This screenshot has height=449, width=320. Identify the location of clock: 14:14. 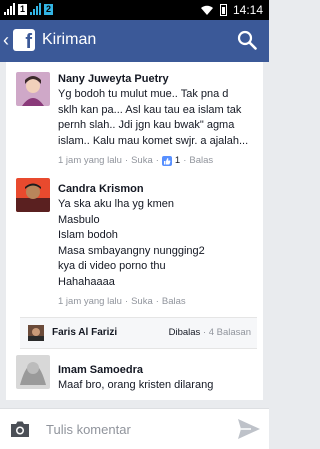
(247, 10).